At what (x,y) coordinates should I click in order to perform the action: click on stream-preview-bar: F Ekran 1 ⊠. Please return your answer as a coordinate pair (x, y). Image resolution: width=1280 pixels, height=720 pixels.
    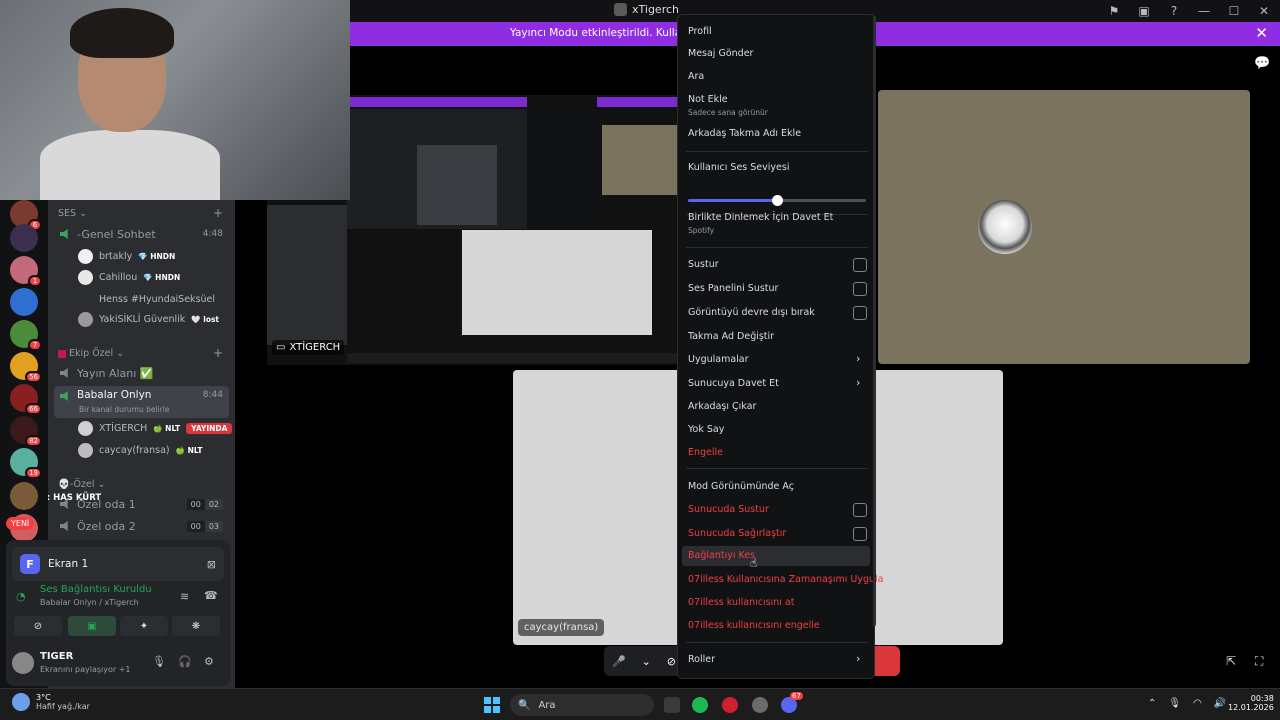
    Looking at the image, I should click on (118, 564).